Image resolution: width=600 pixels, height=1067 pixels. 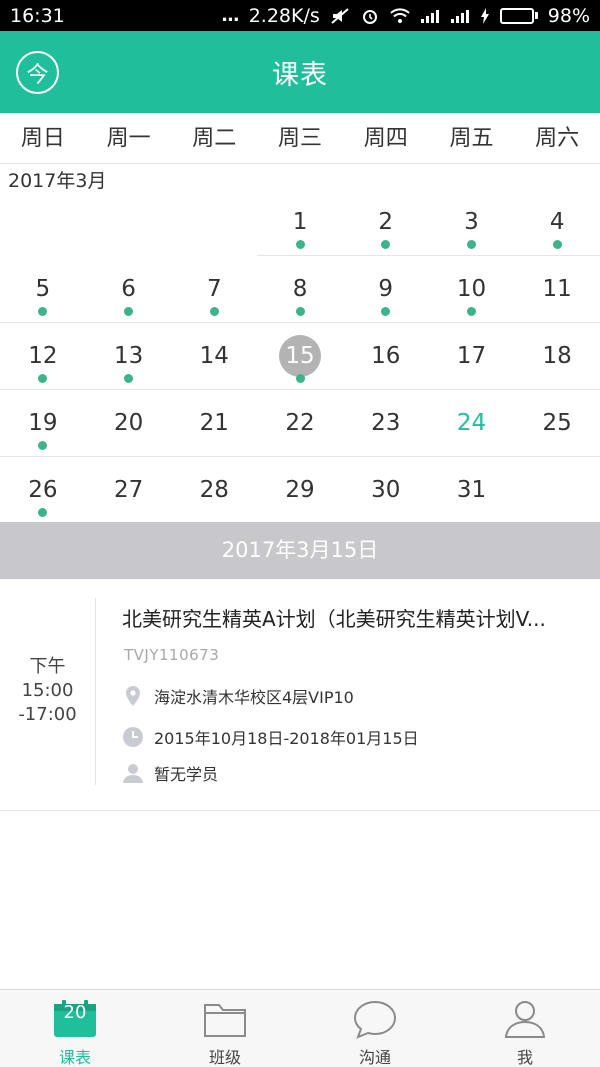 What do you see at coordinates (557, 289) in the screenshot?
I see `calendar-day: 11` at bounding box center [557, 289].